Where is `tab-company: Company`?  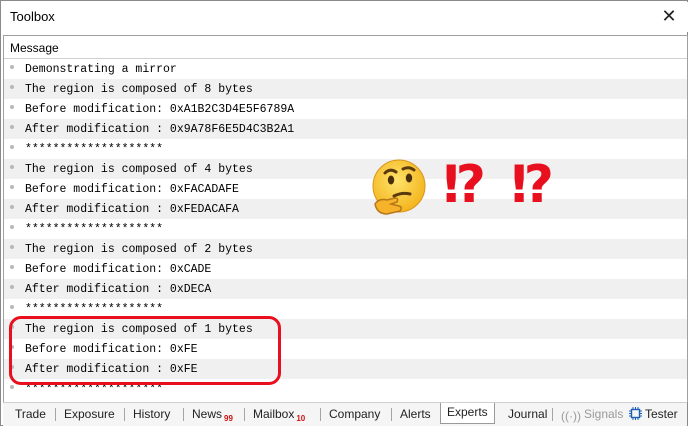
tab-company: Company is located at coordinates (354, 414).